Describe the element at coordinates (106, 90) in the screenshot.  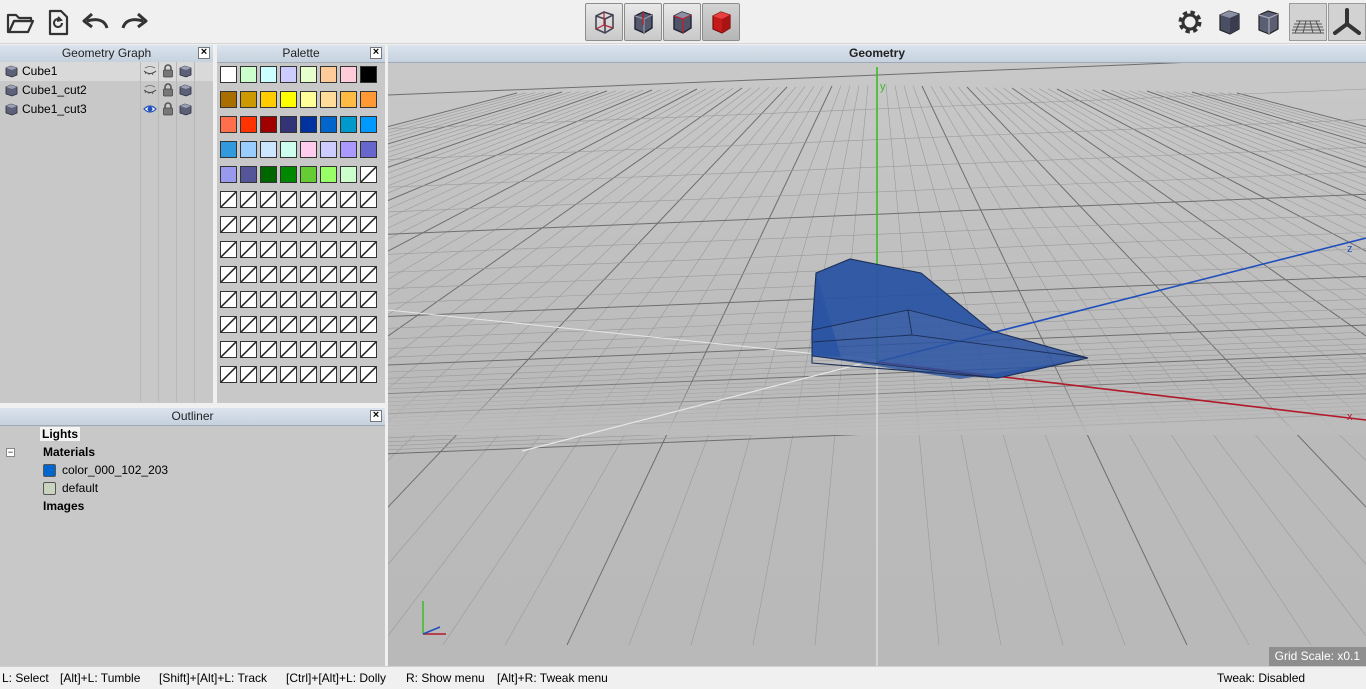
I see `geometry-graph-item: Cube1_cut2` at that location.